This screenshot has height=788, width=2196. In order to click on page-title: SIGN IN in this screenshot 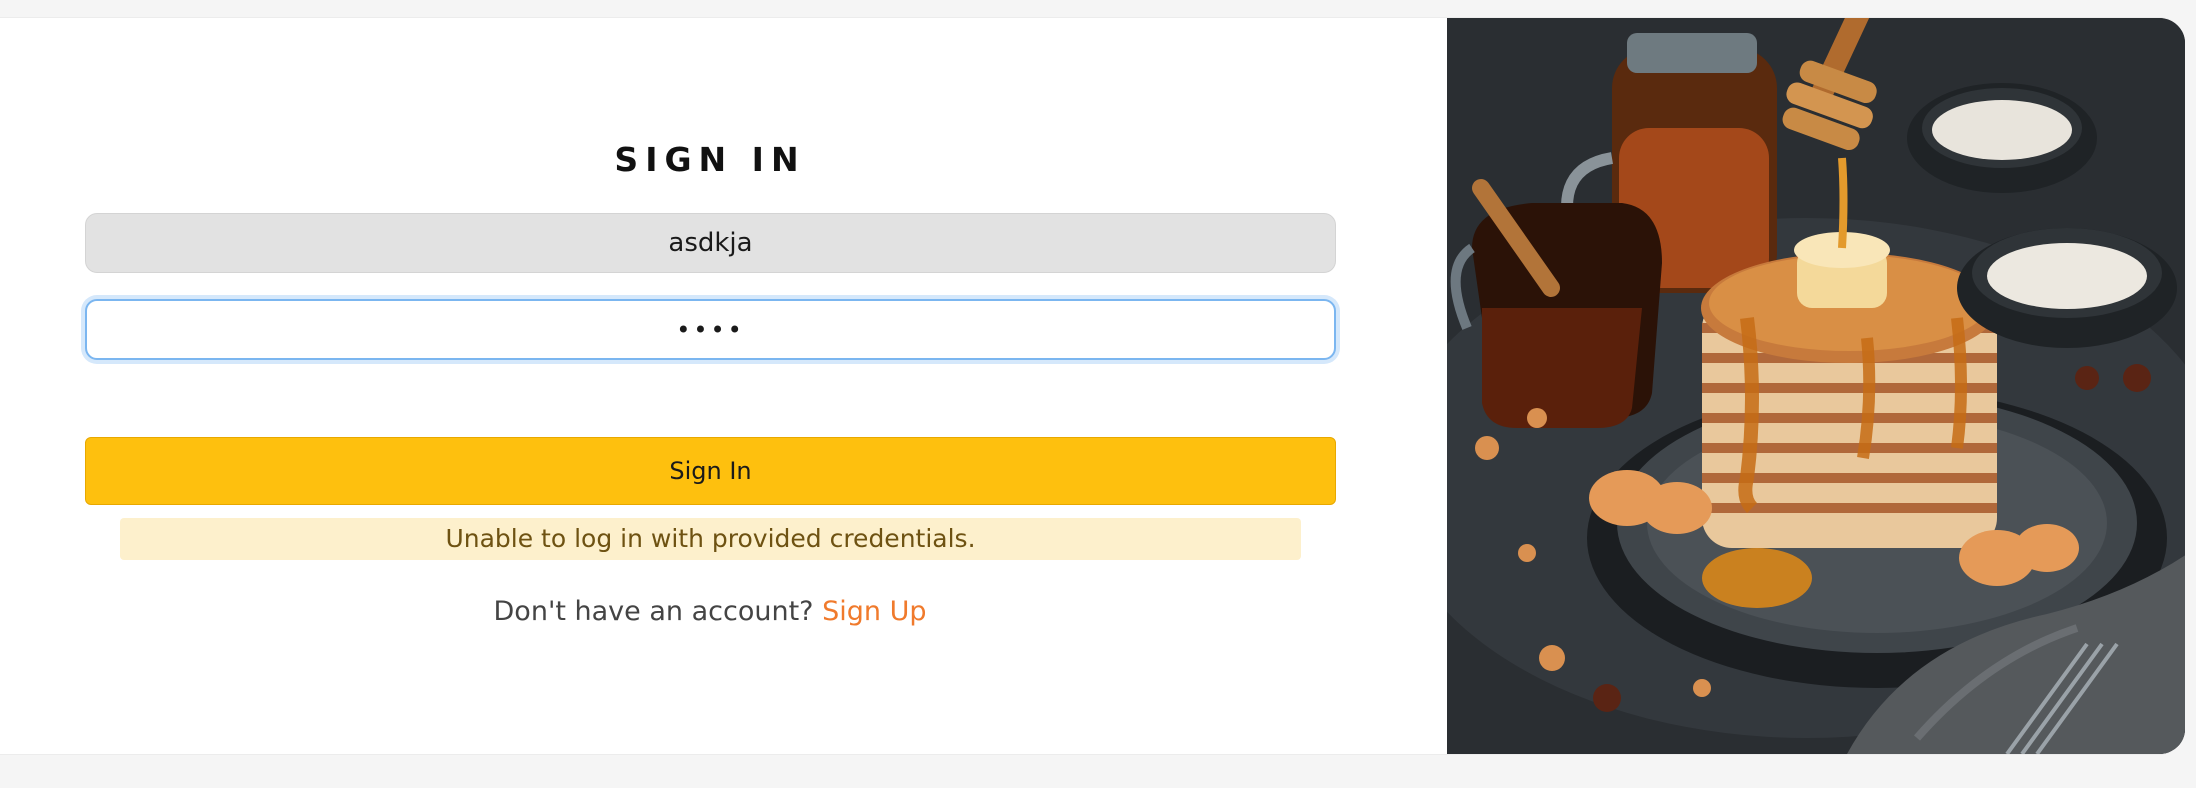, I will do `click(710, 159)`.